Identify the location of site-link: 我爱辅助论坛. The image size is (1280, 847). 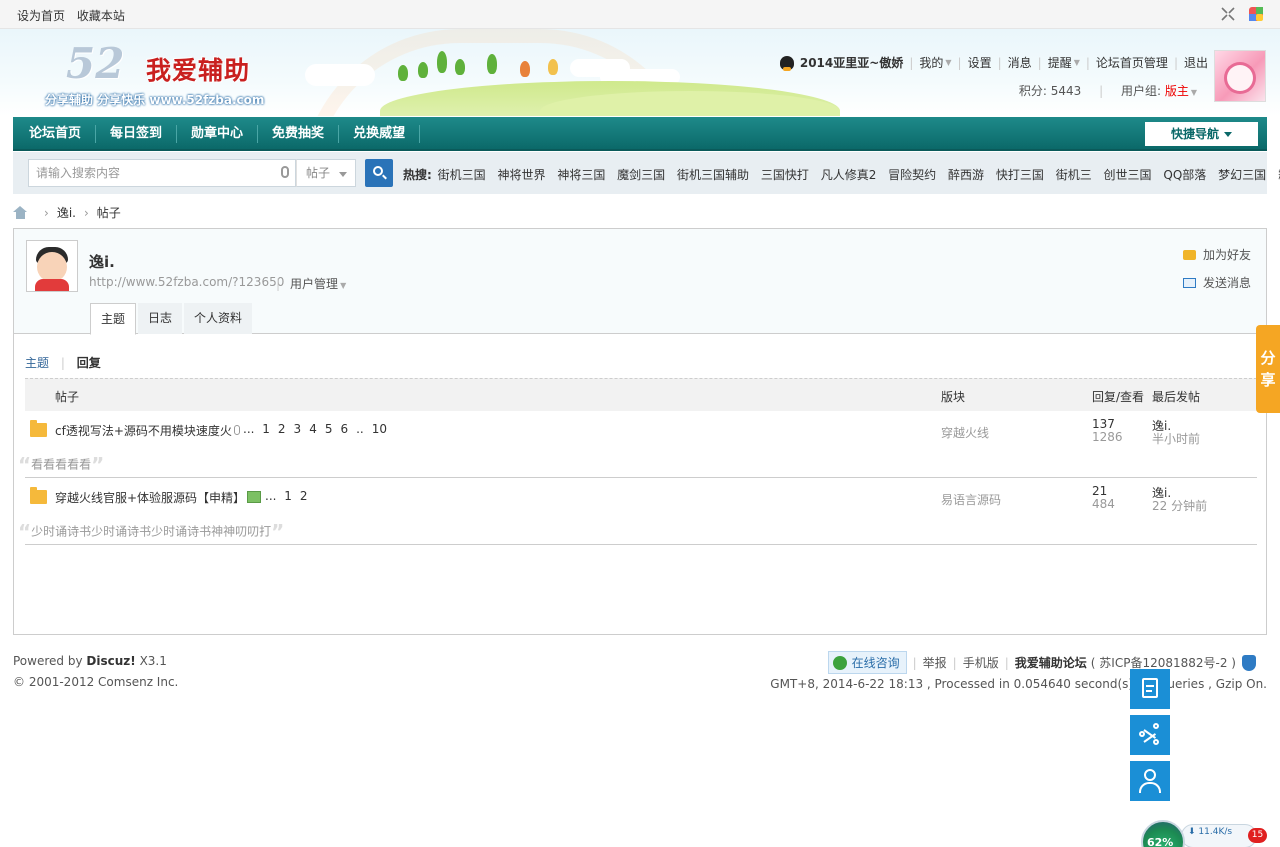
(1051, 662).